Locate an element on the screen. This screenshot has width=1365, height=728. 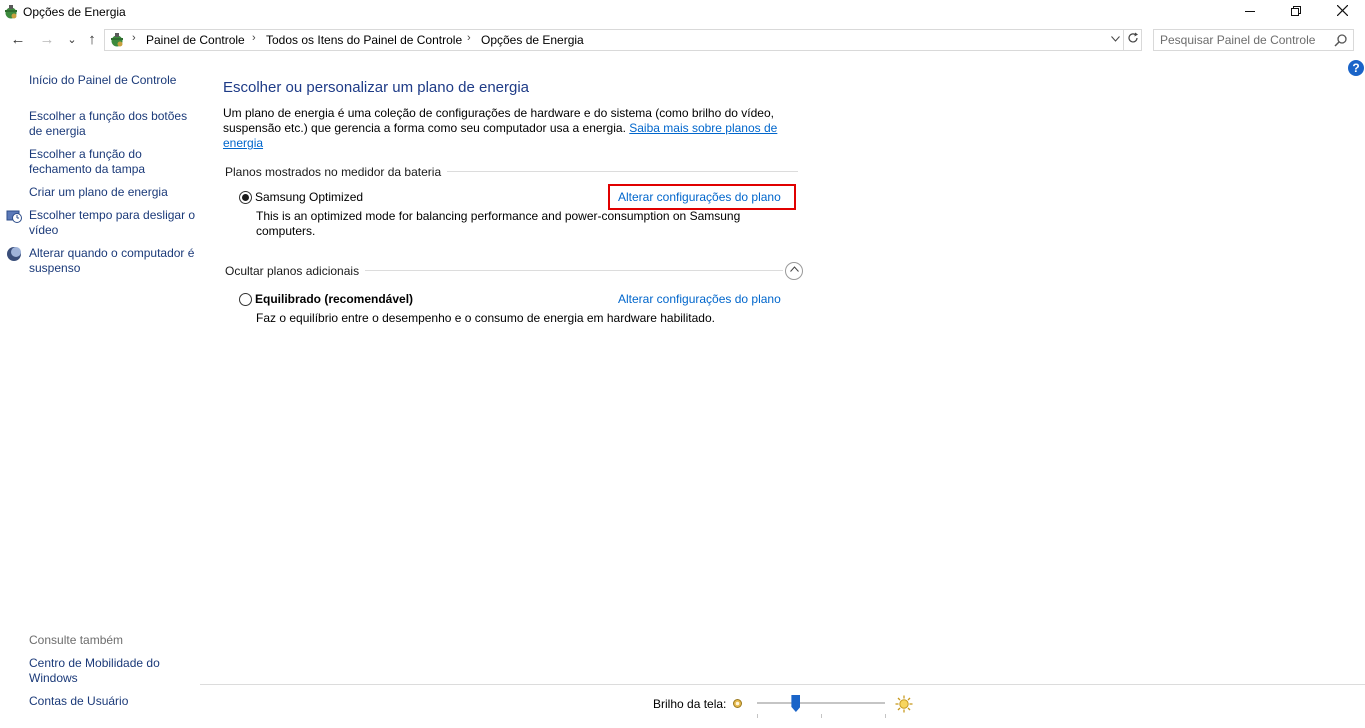
minimize-icon is located at coordinates (1250, 11).